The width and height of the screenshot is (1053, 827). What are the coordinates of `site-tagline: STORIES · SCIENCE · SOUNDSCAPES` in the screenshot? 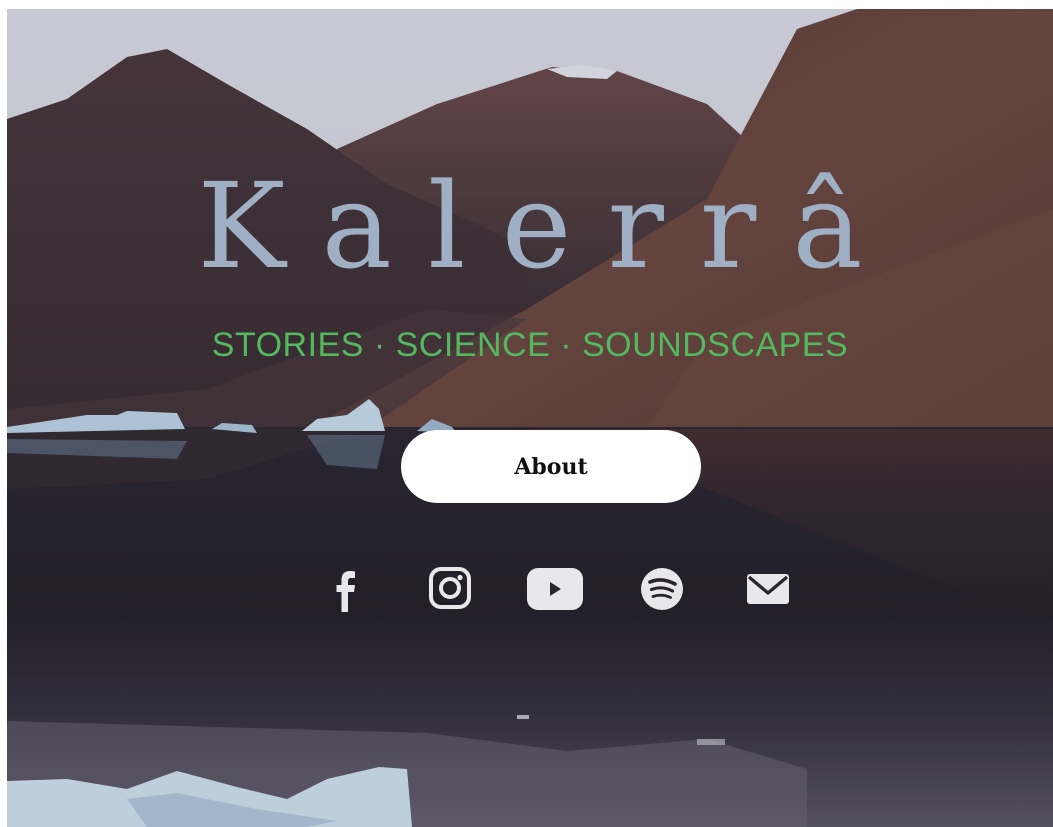 It's located at (530, 345).